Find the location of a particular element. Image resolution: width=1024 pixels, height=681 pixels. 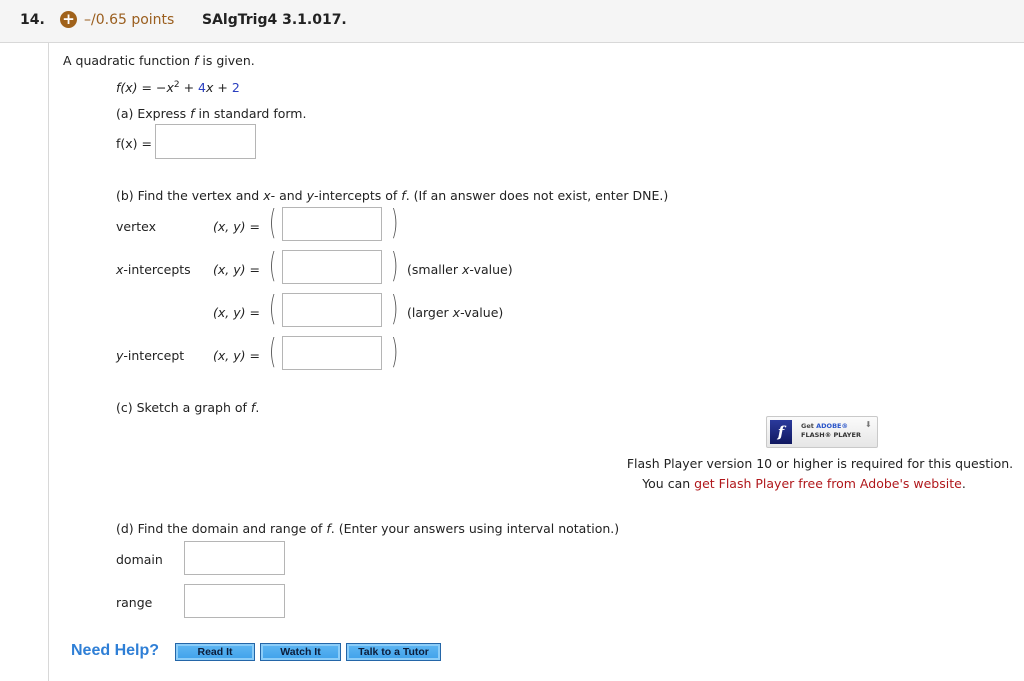

download-icon: ⬇ is located at coordinates (868, 424).